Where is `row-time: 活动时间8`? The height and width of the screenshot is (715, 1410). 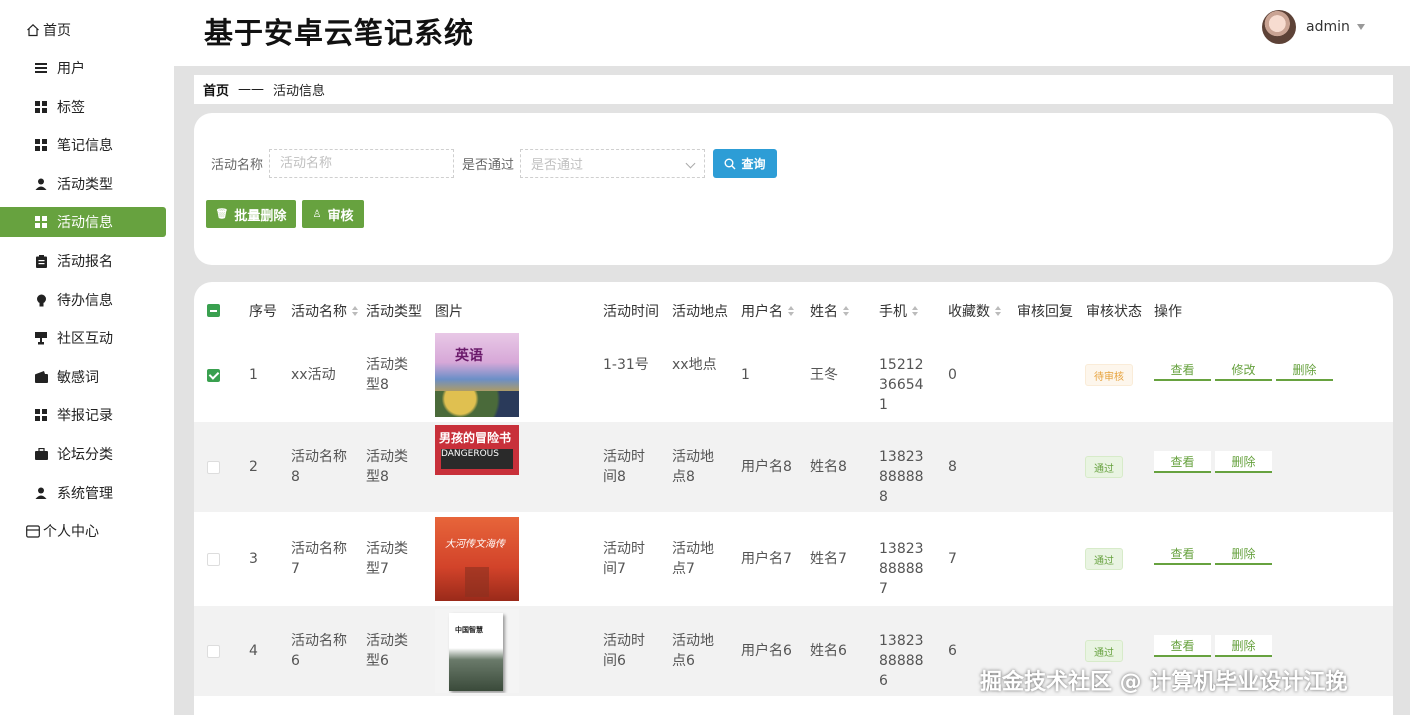
row-time: 活动时间8 is located at coordinates (624, 467).